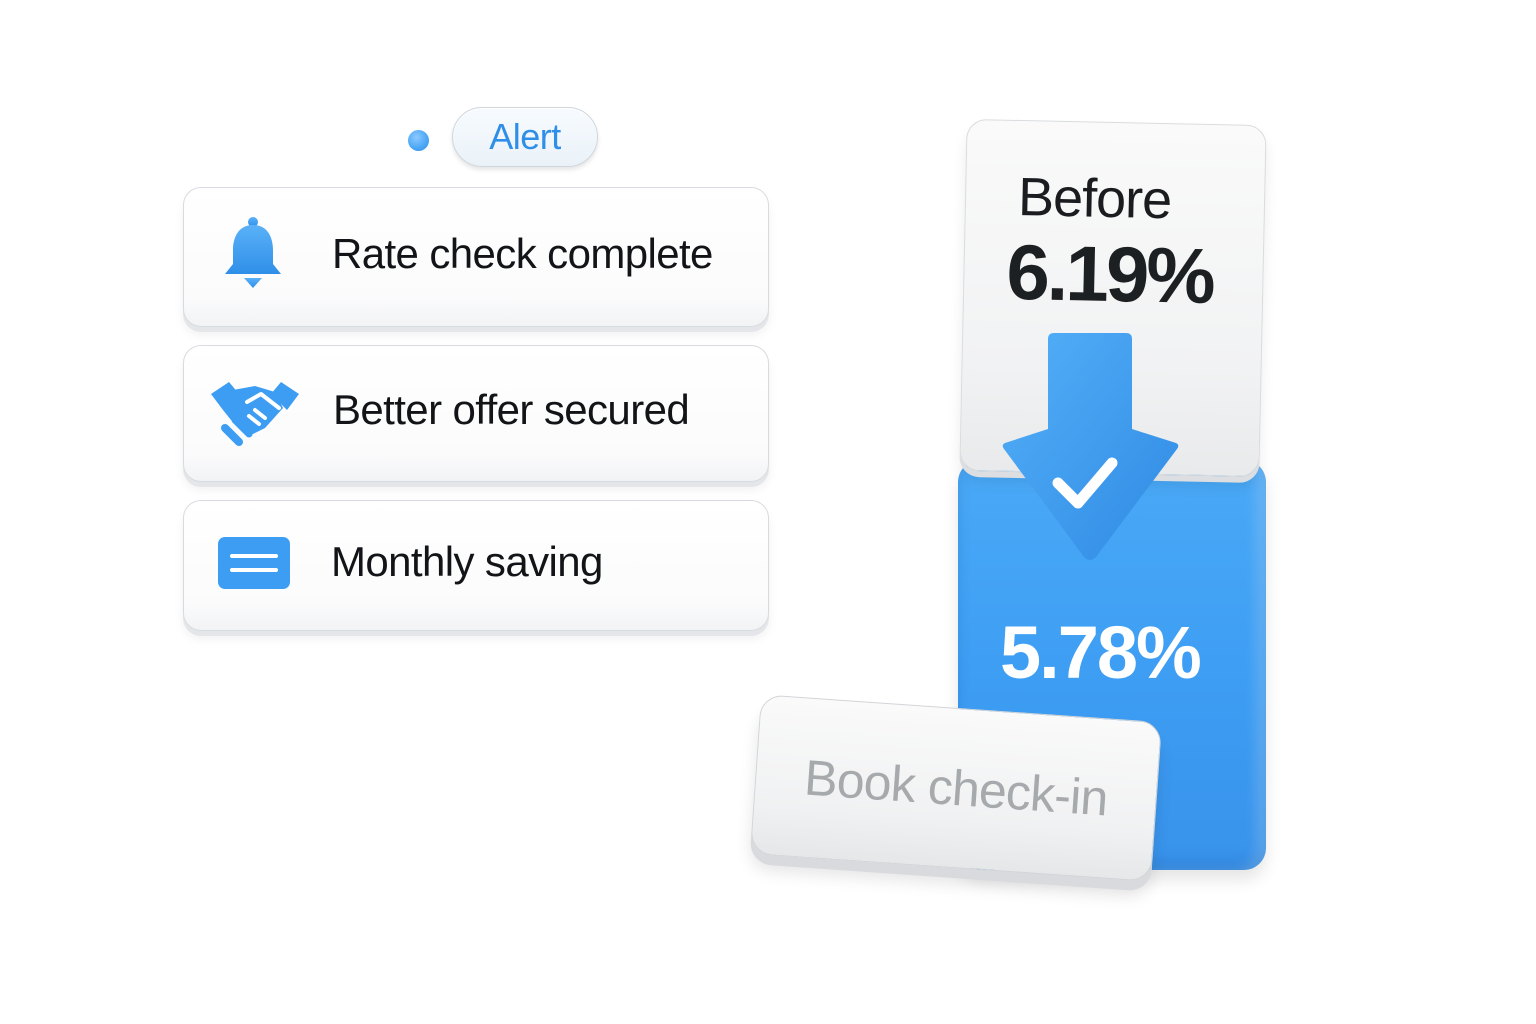 The height and width of the screenshot is (1024, 1536). I want to click on handshake-icon, so click(255, 414).